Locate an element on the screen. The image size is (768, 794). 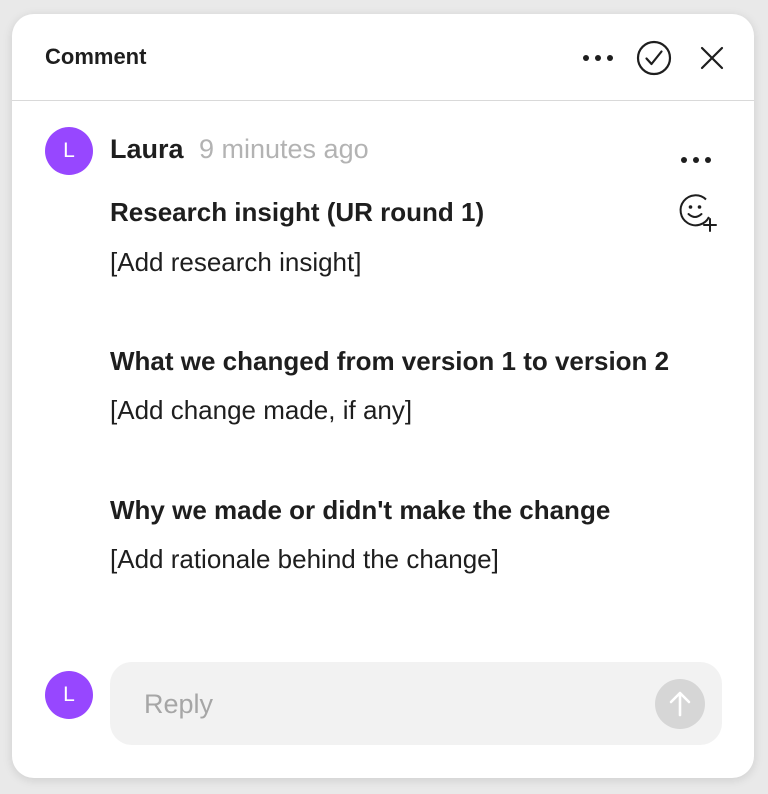
comment-author-name: Laura is located at coordinates (147, 149).